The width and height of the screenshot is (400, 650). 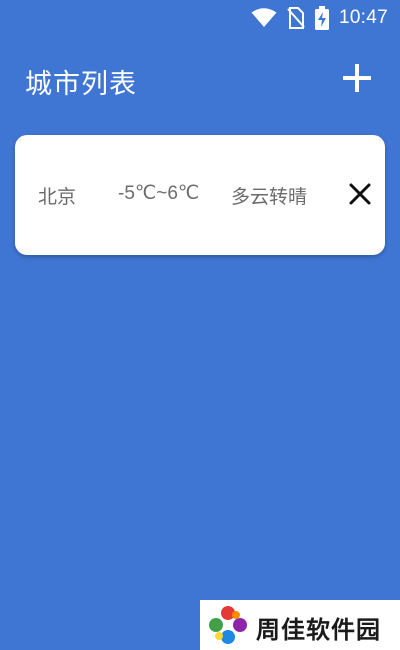 I want to click on app-header: 城市列表, so click(x=200, y=78).